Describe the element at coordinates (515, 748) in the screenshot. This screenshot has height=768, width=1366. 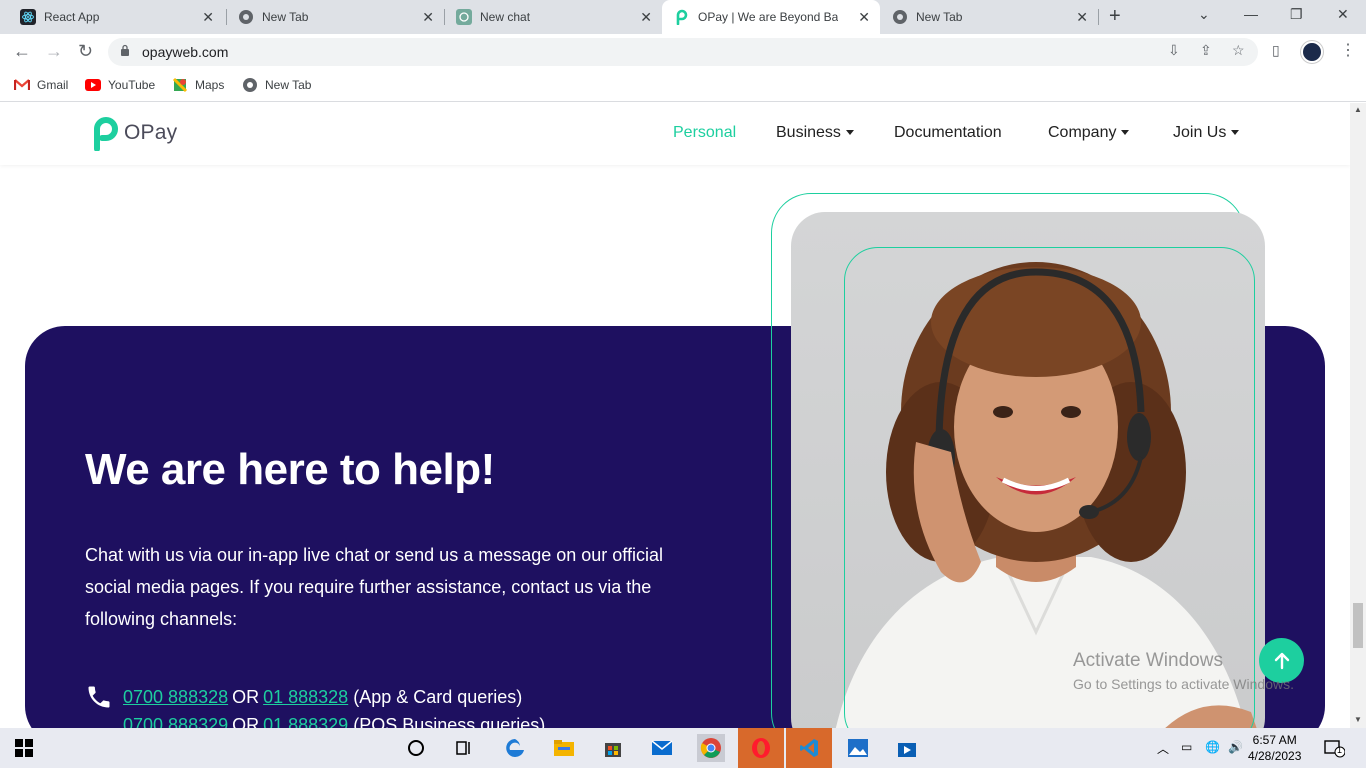
I see `edge-icon` at that location.